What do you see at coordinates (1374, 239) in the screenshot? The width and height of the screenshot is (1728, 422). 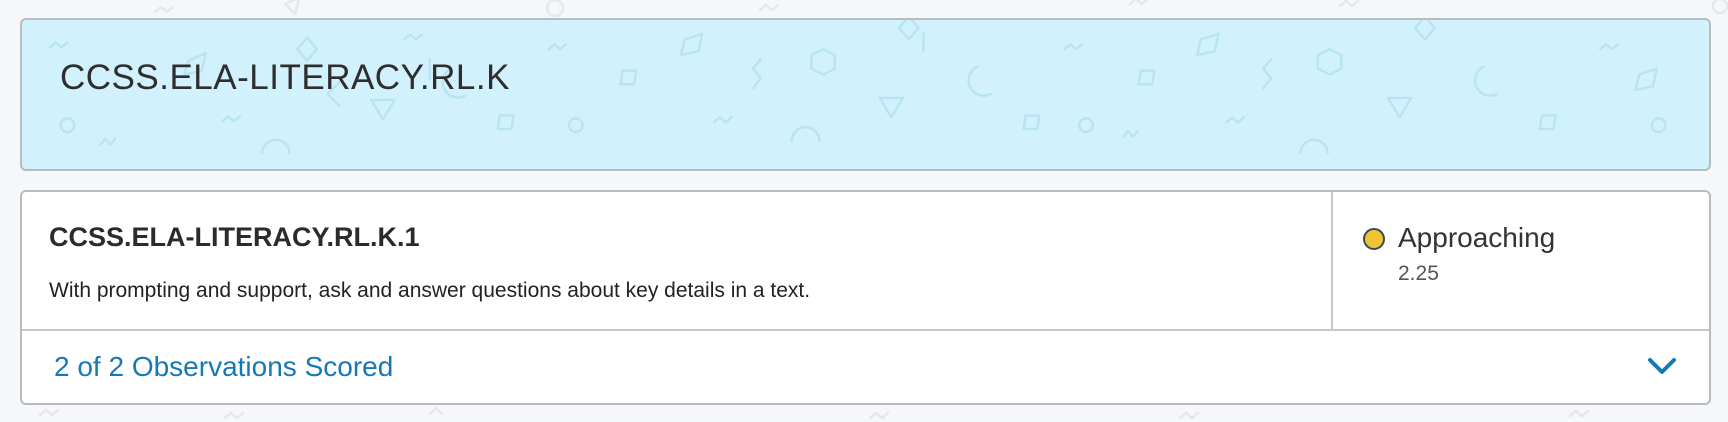 I see `status-dot-icon` at bounding box center [1374, 239].